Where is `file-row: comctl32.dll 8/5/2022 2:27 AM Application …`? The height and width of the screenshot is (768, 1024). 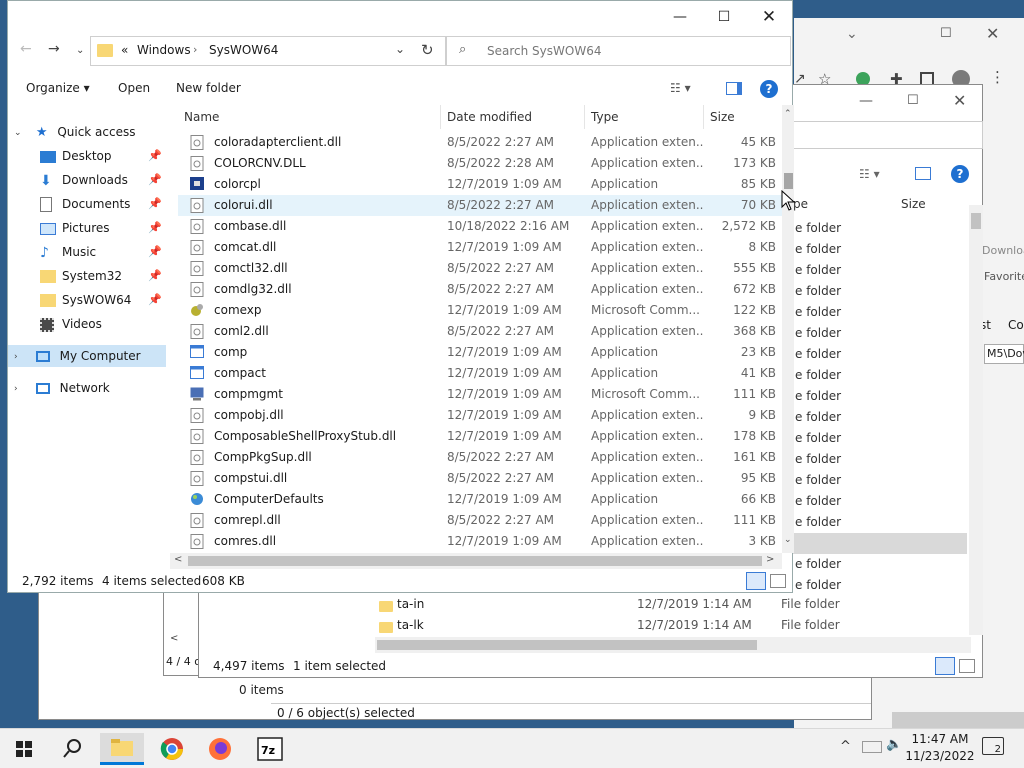
file-row: comctl32.dll 8/5/2022 2:27 AM Application … is located at coordinates (480, 268).